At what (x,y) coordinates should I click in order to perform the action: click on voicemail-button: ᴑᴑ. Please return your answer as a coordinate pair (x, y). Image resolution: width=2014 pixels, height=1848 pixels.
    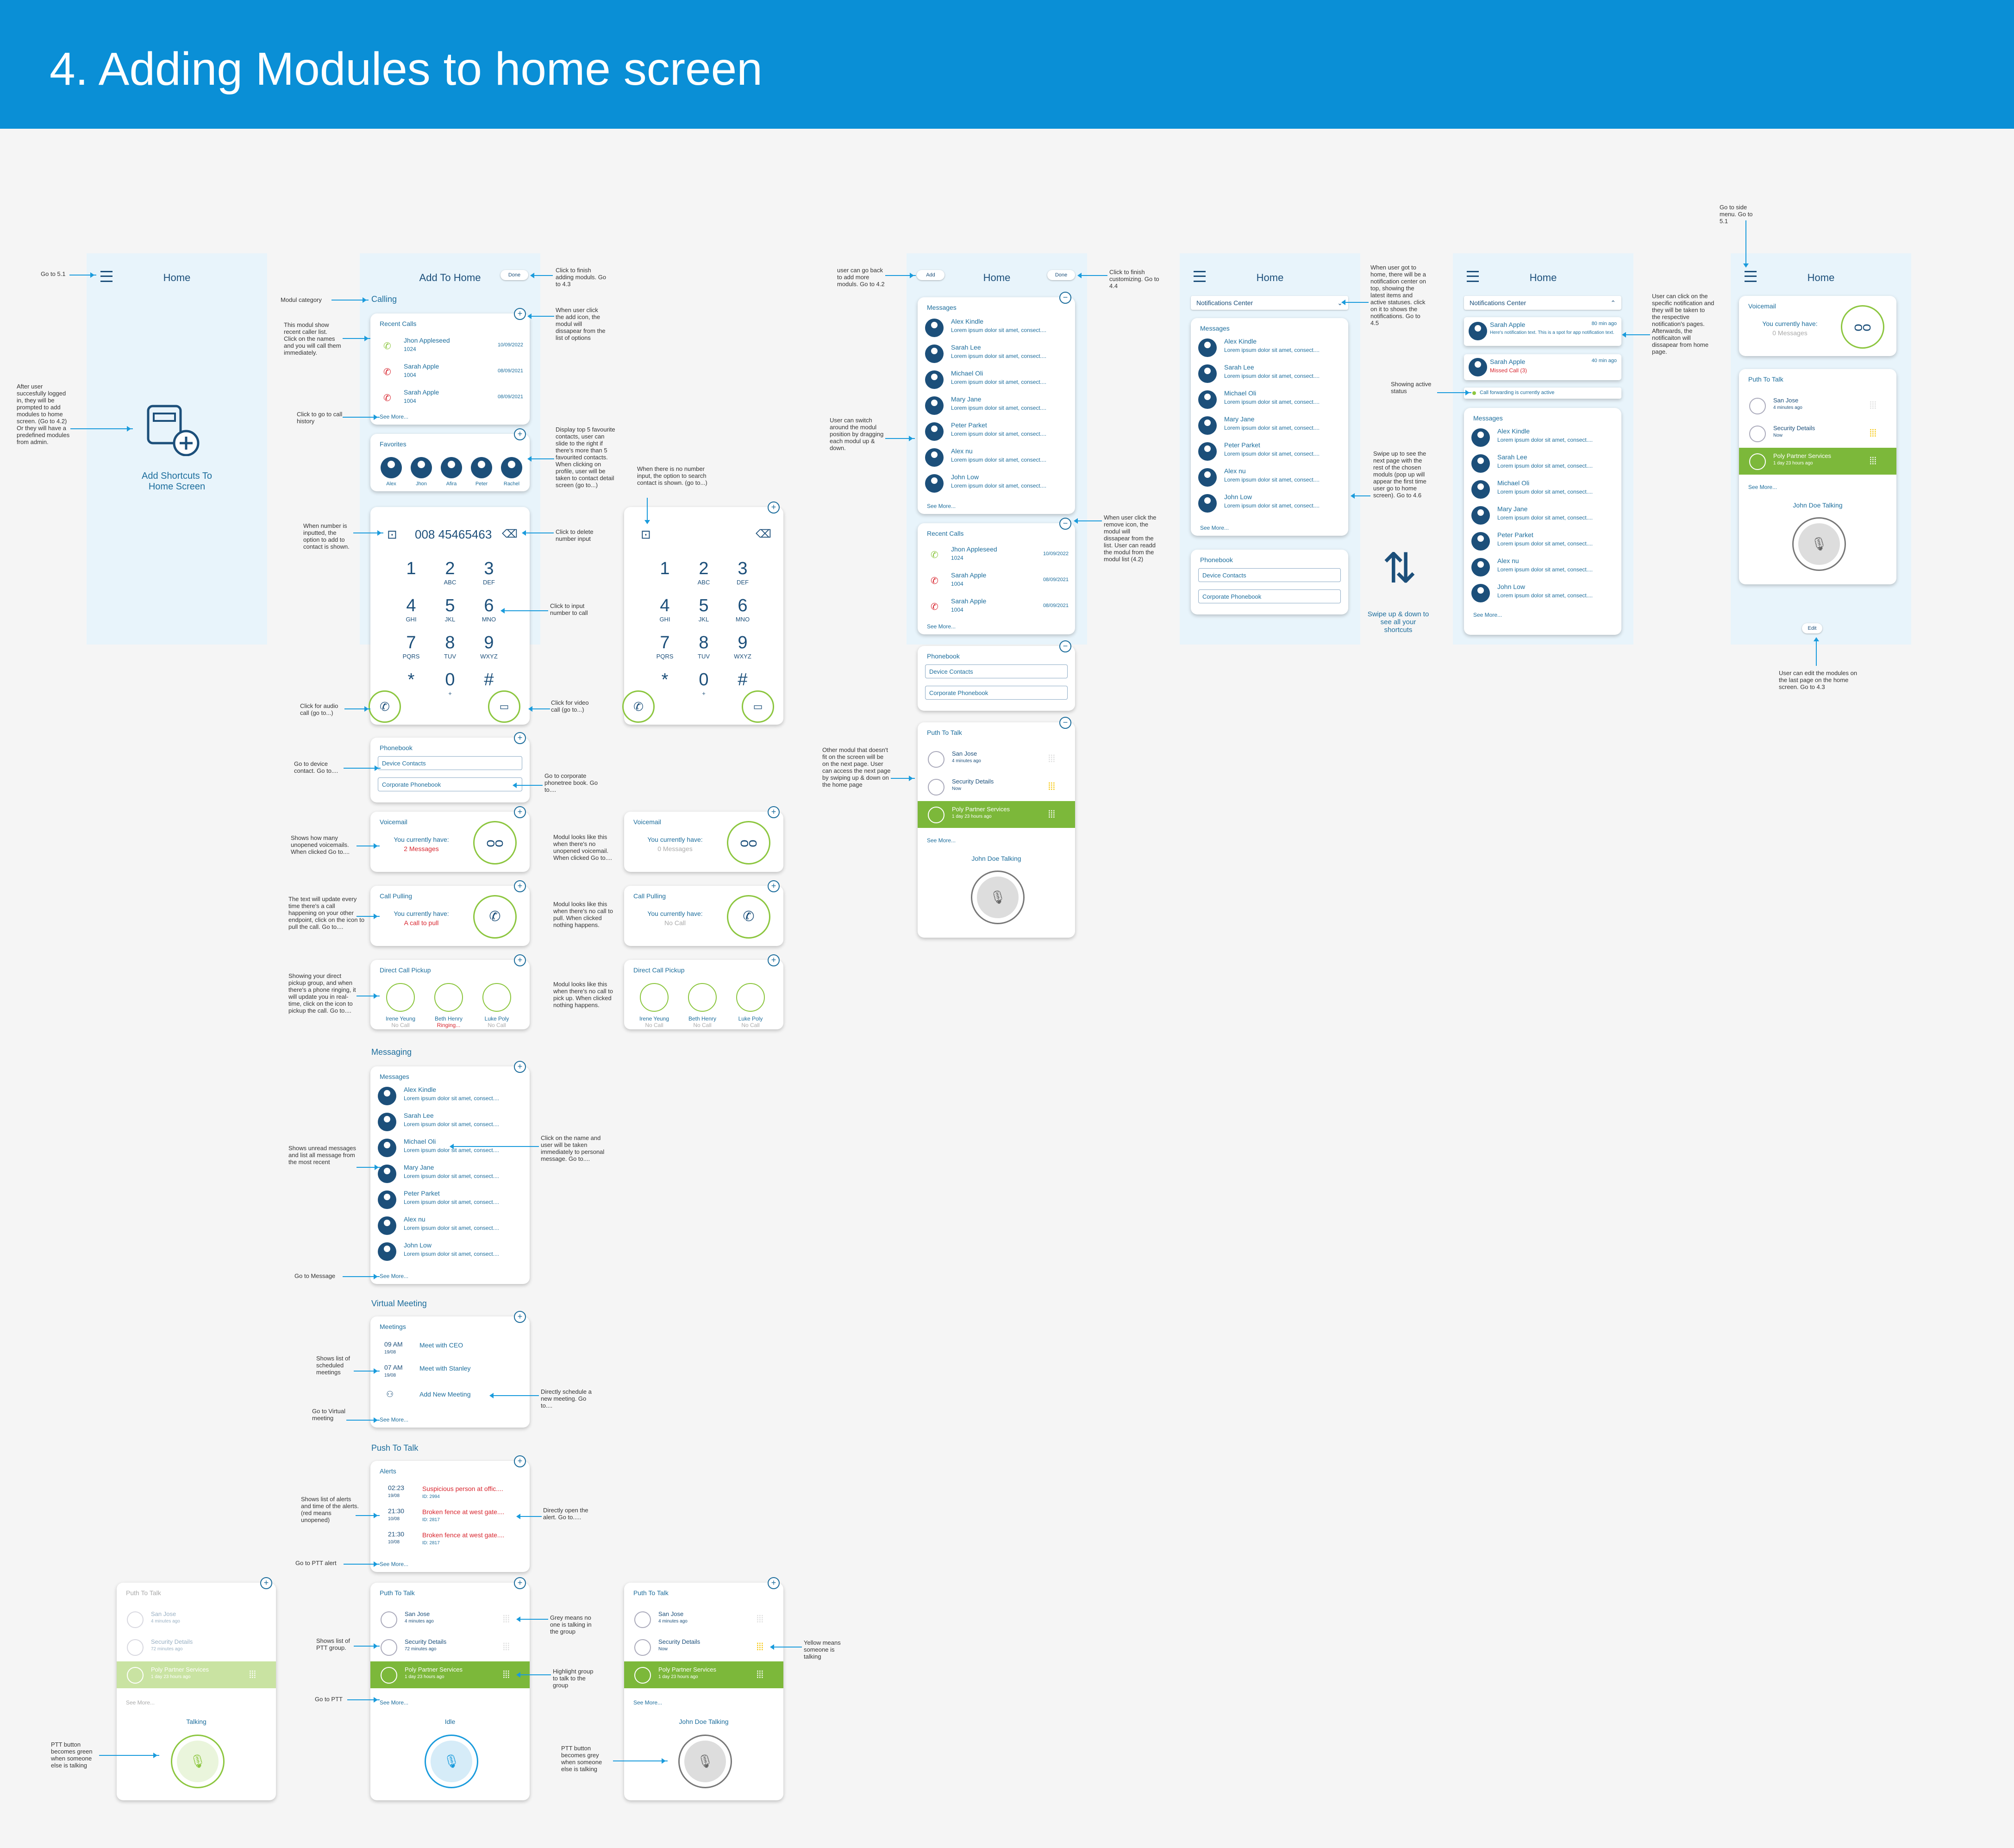
    Looking at the image, I should click on (1862, 327).